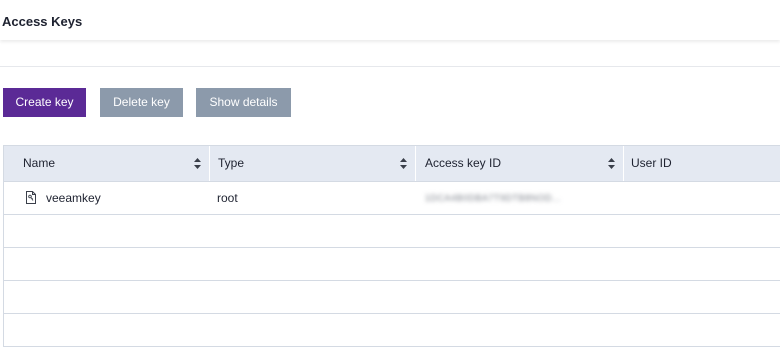 This screenshot has width=780, height=347. I want to click on page-title: Access Keys, so click(42, 21).